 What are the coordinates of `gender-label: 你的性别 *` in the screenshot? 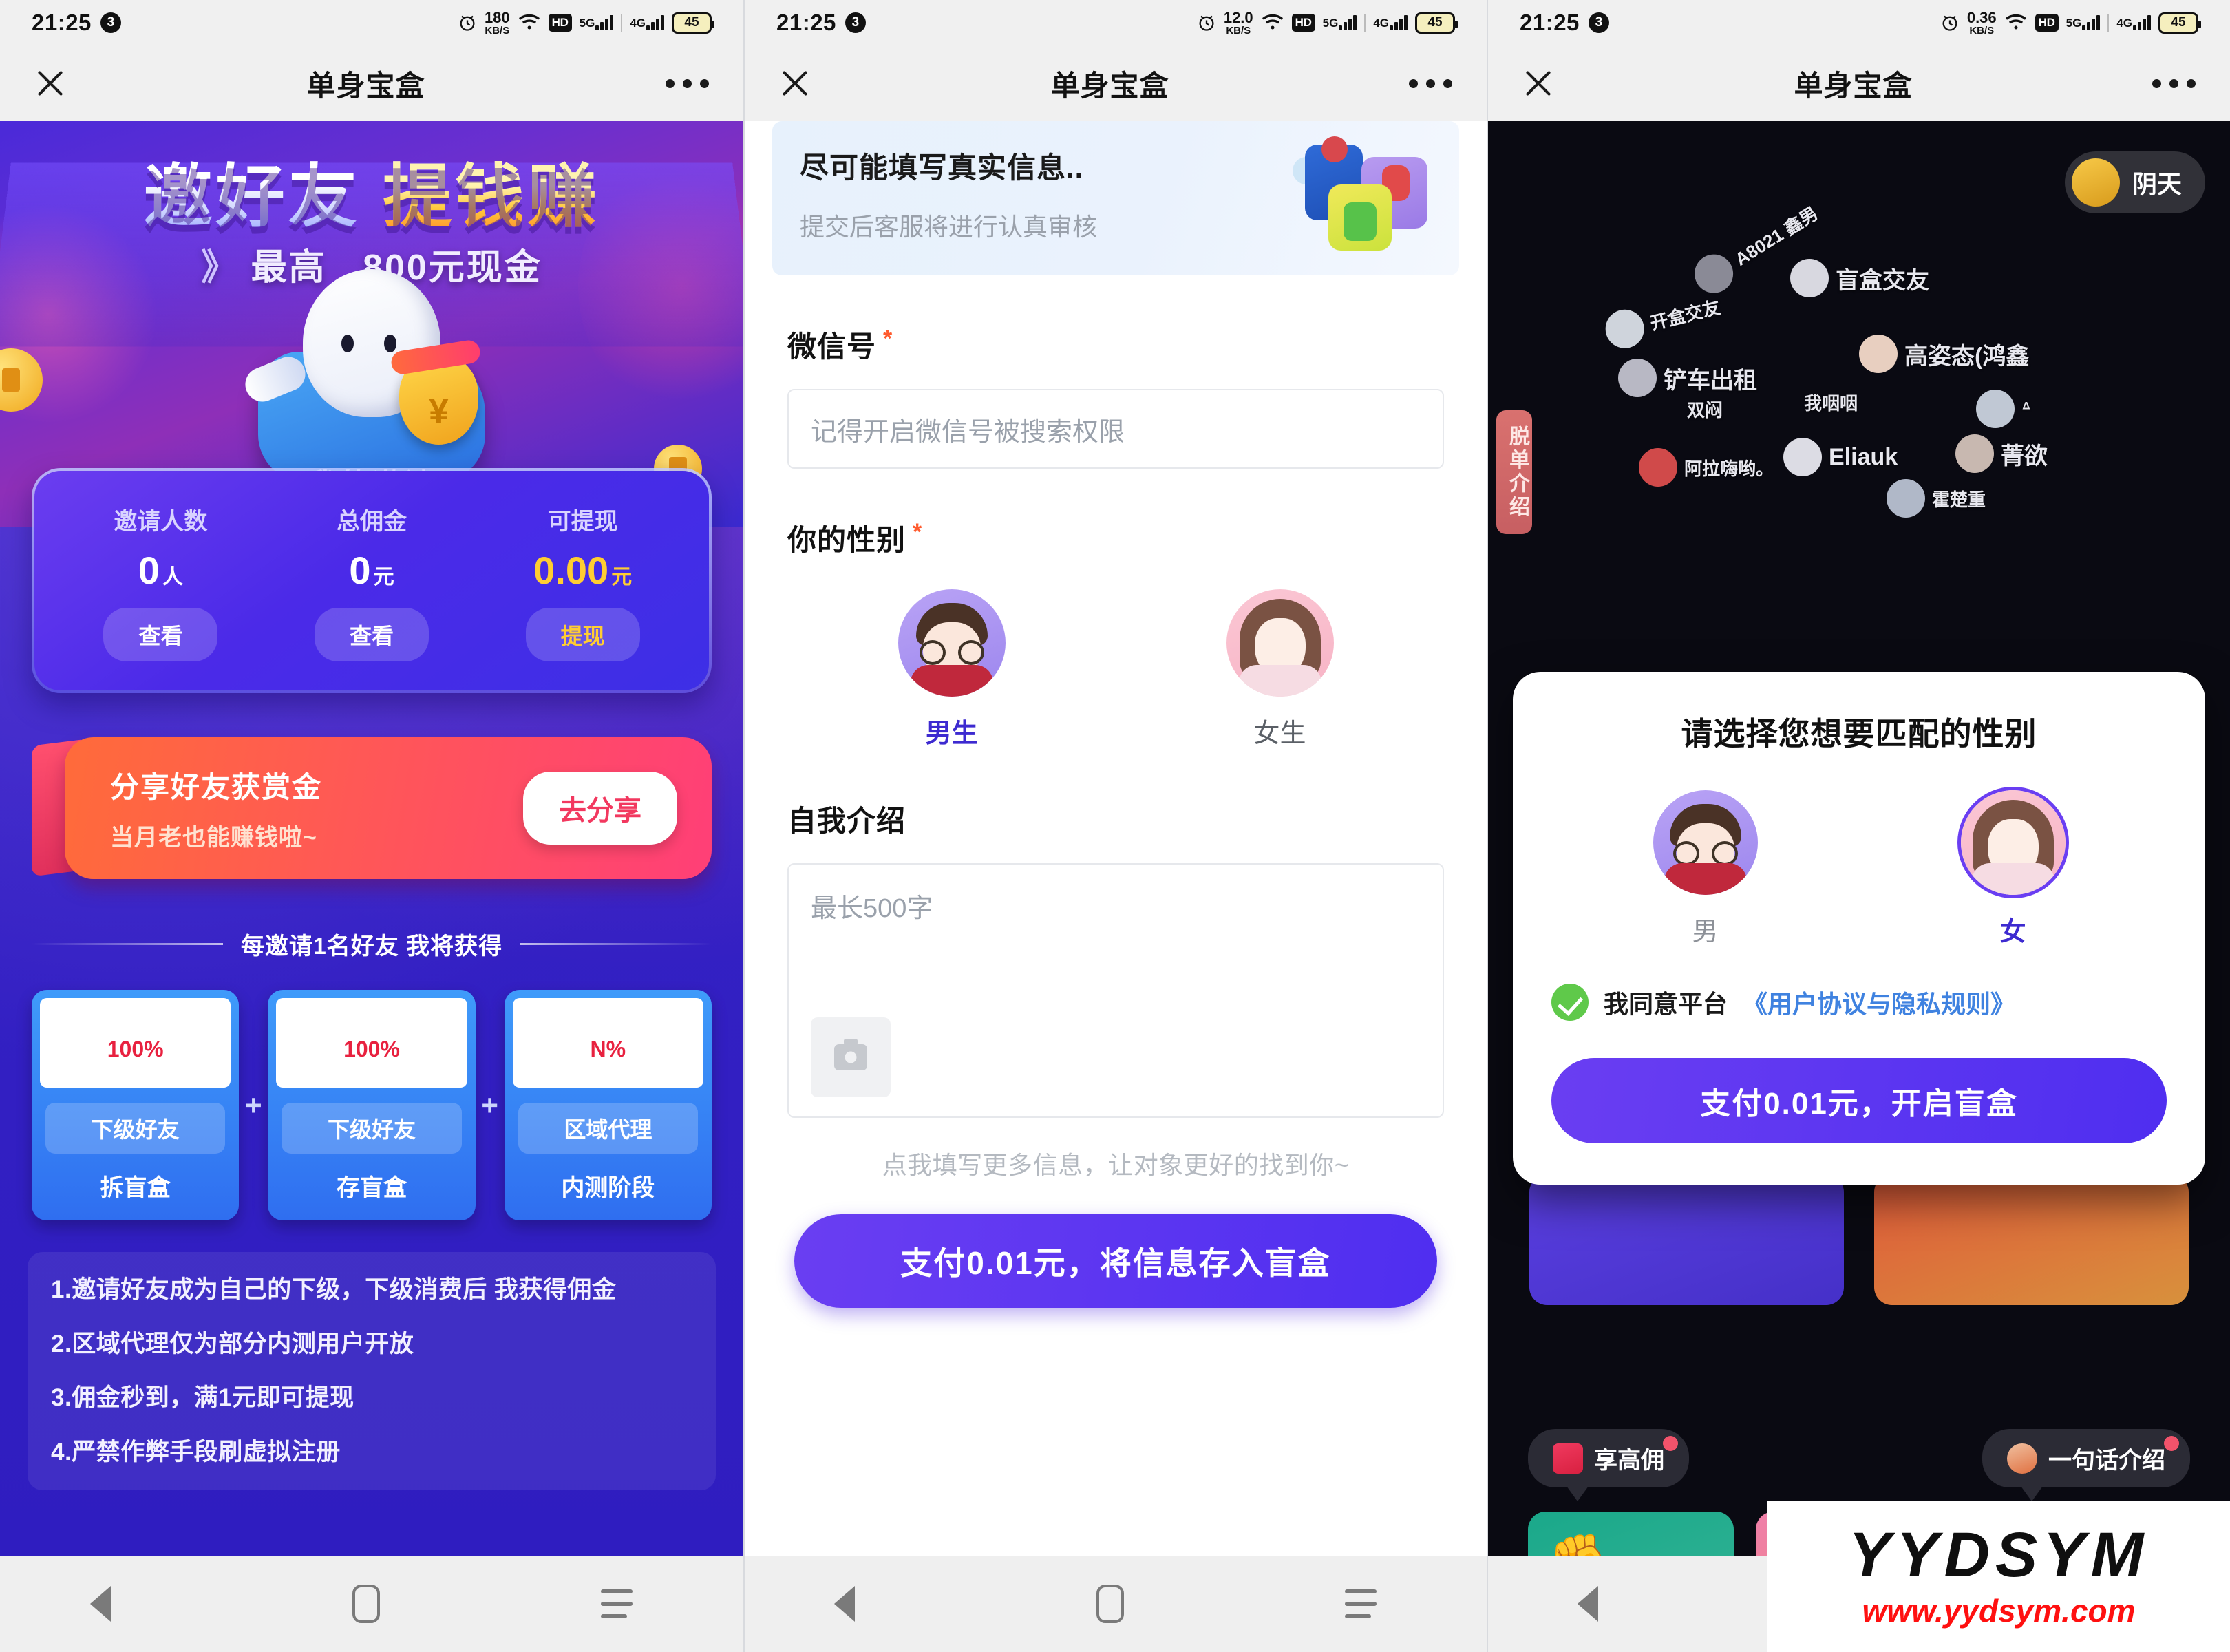 It's located at (855, 538).